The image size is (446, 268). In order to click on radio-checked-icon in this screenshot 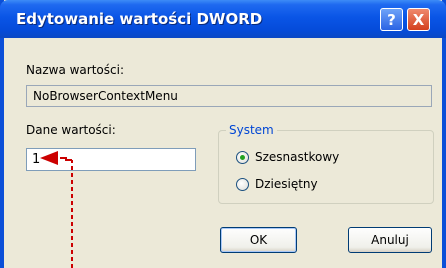, I will do `click(242, 157)`.